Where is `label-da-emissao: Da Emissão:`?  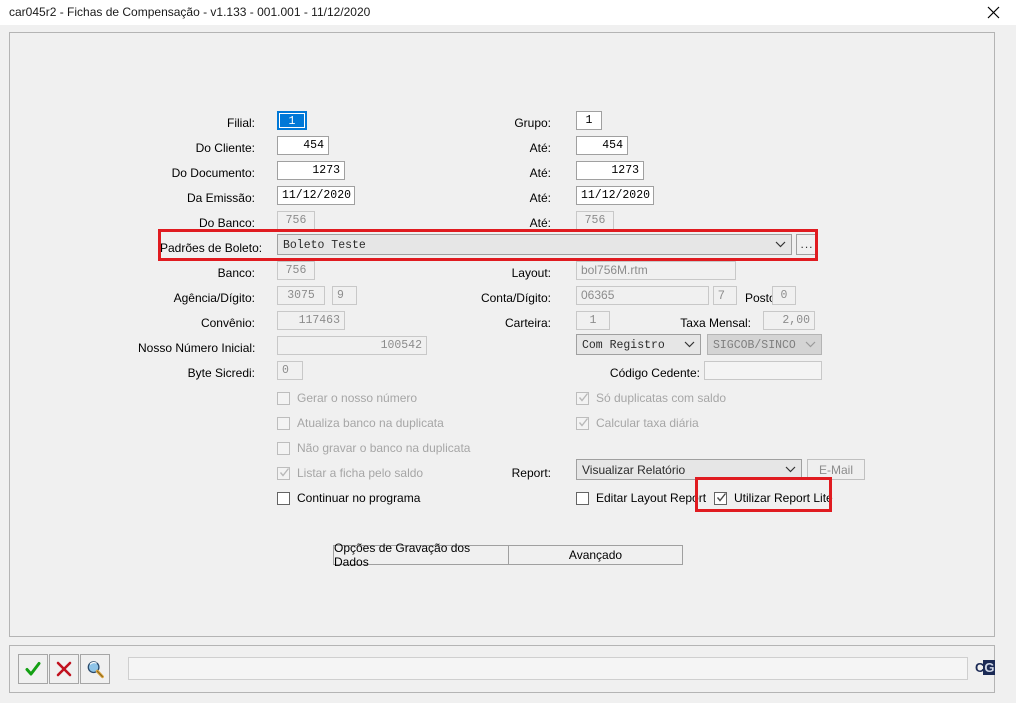
label-da-emissao: Da Emissão: is located at coordinates (220, 198).